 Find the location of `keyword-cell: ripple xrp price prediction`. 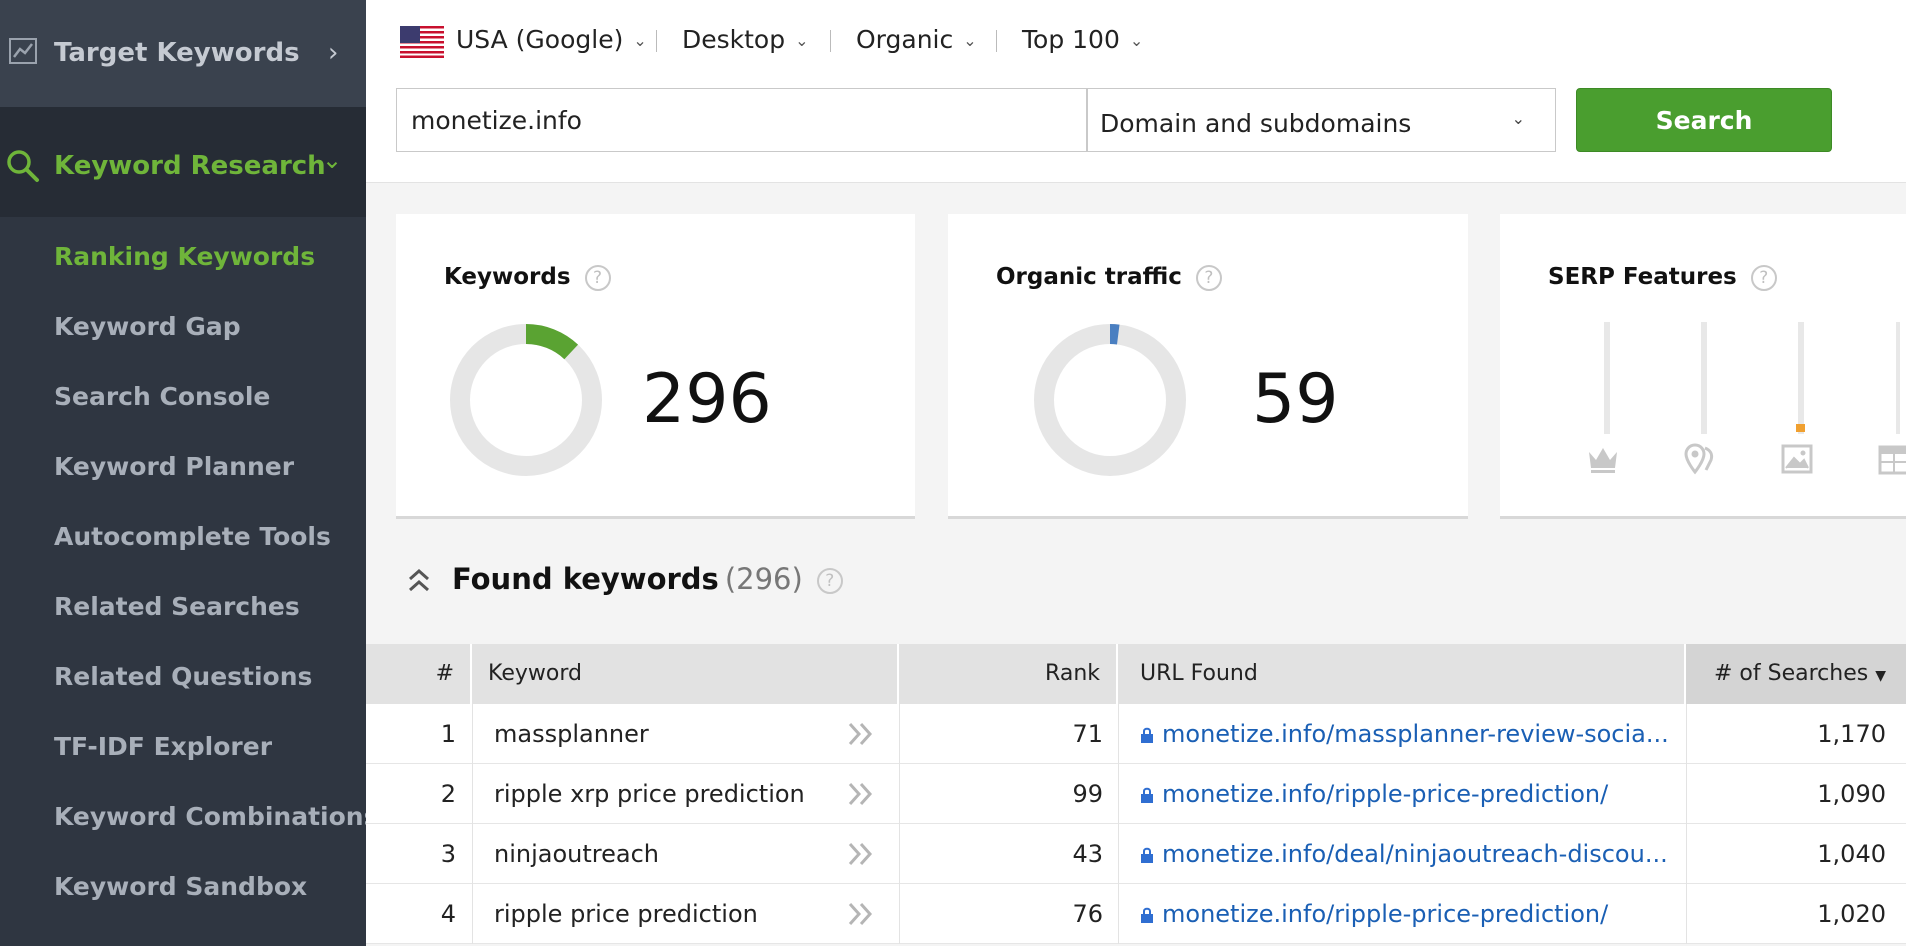

keyword-cell: ripple xrp price prediction is located at coordinates (664, 794).